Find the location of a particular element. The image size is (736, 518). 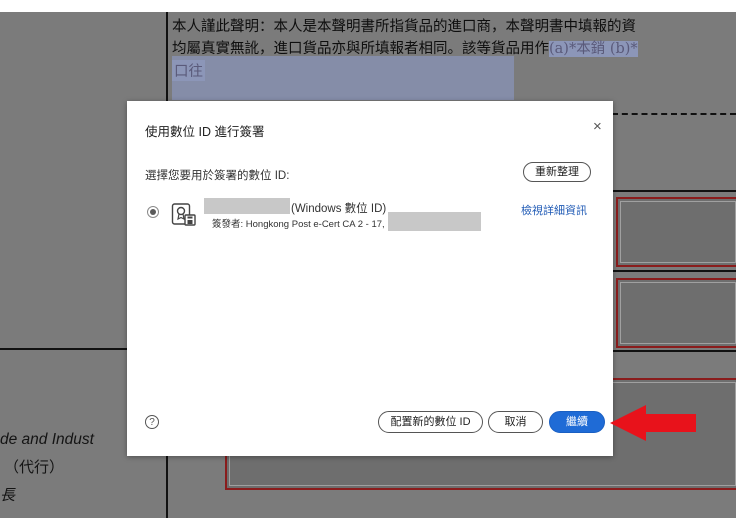

field-highlight is located at coordinates (343, 78).